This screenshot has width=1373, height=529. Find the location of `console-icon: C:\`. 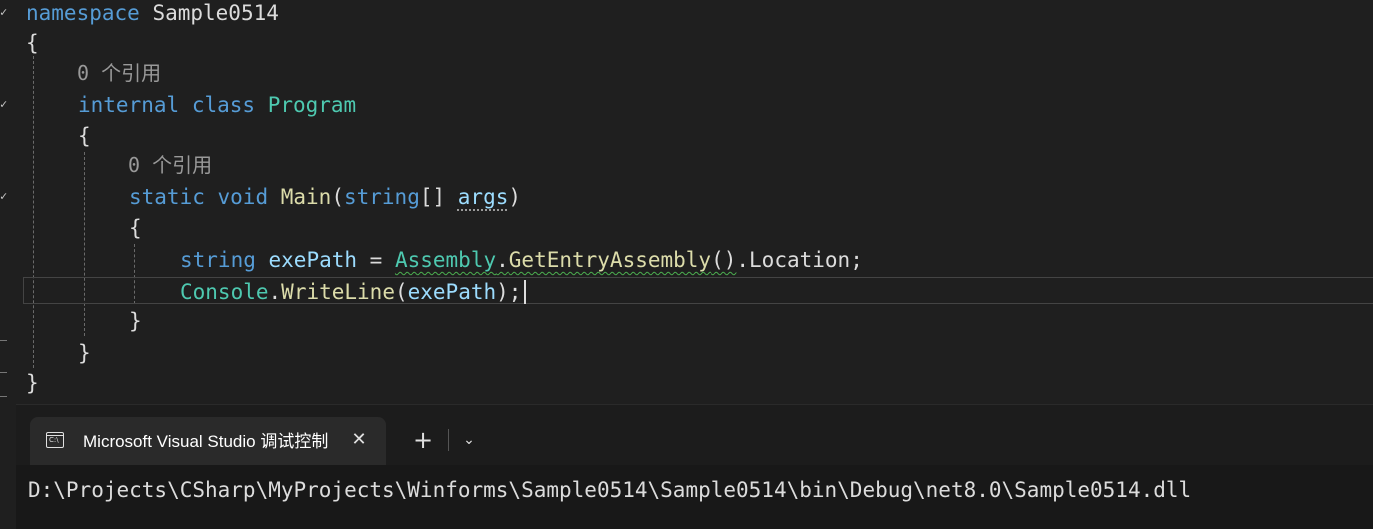

console-icon: C:\ is located at coordinates (55, 440).